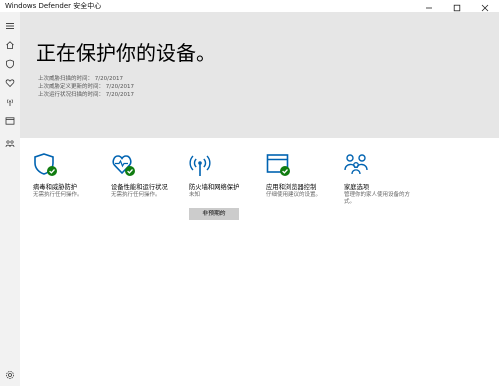 Image resolution: width=499 pixels, height=386 pixels. I want to click on sidebar-item-home, so click(10, 44).